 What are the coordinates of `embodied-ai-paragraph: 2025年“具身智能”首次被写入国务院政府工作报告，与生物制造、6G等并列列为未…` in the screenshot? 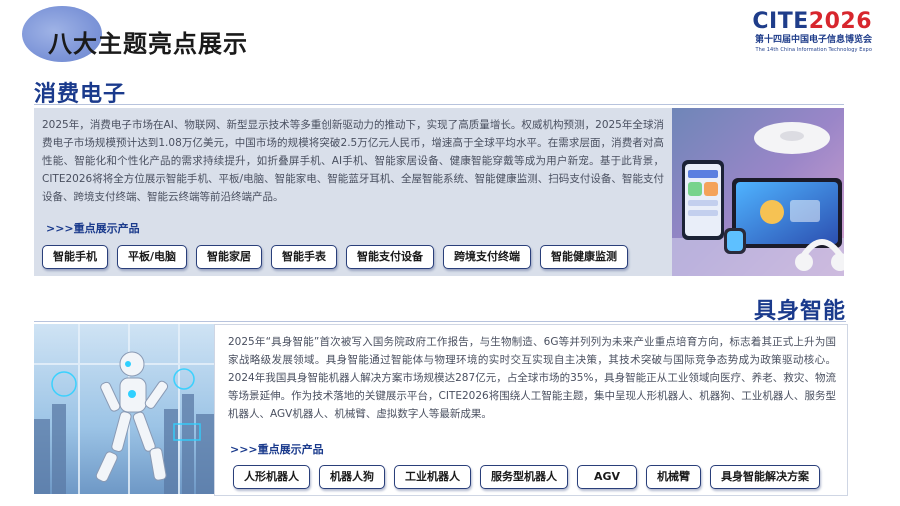 It's located at (532, 378).